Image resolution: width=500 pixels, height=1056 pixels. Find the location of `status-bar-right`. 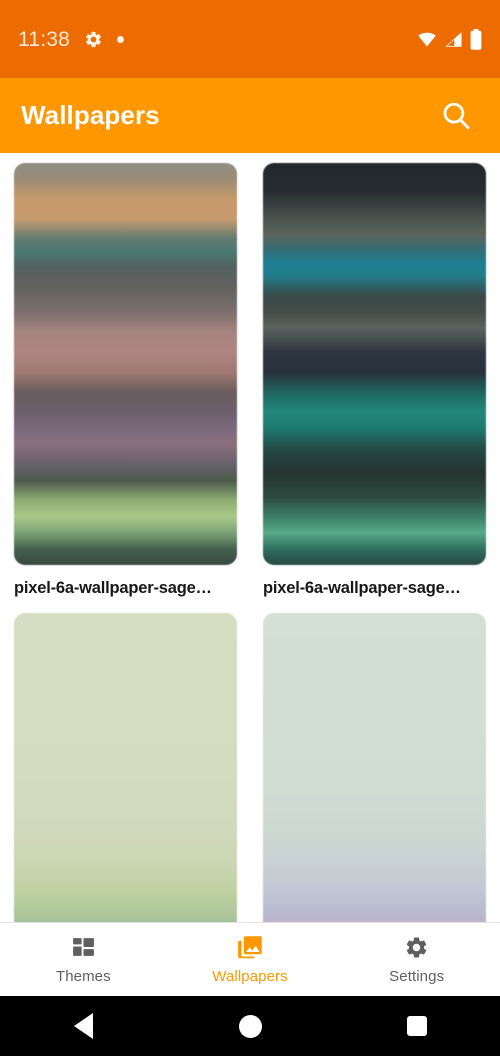

status-bar-right is located at coordinates (451, 39).